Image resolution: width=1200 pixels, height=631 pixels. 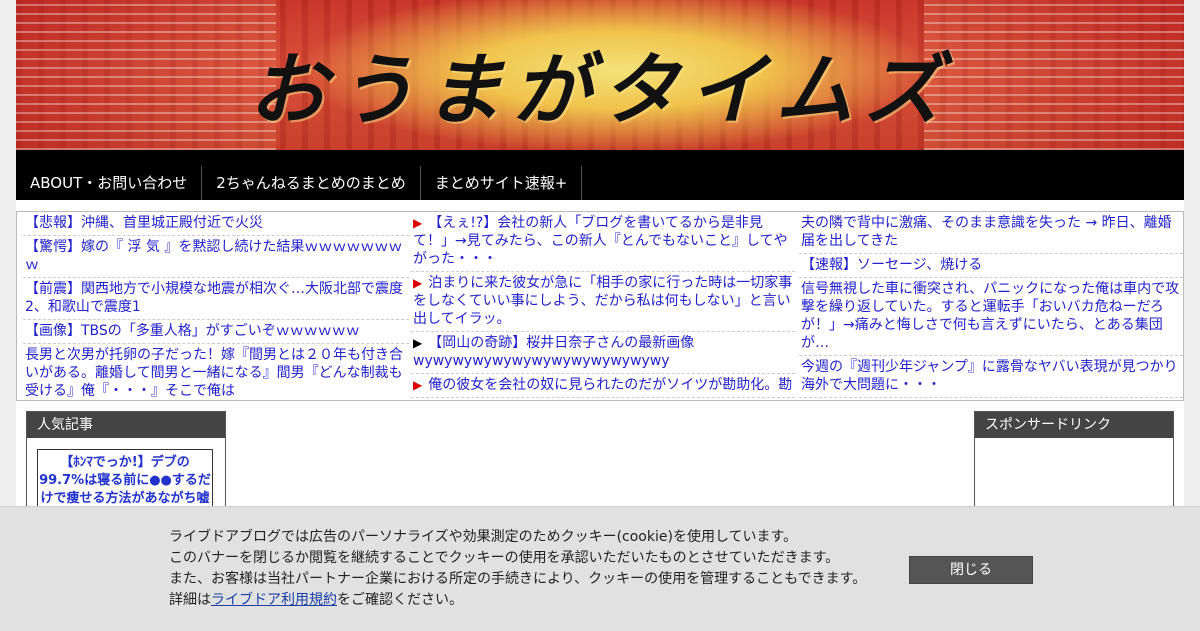 I want to click on feed-link: 【速報】ソーセージ、焼ける, so click(x=991, y=266).